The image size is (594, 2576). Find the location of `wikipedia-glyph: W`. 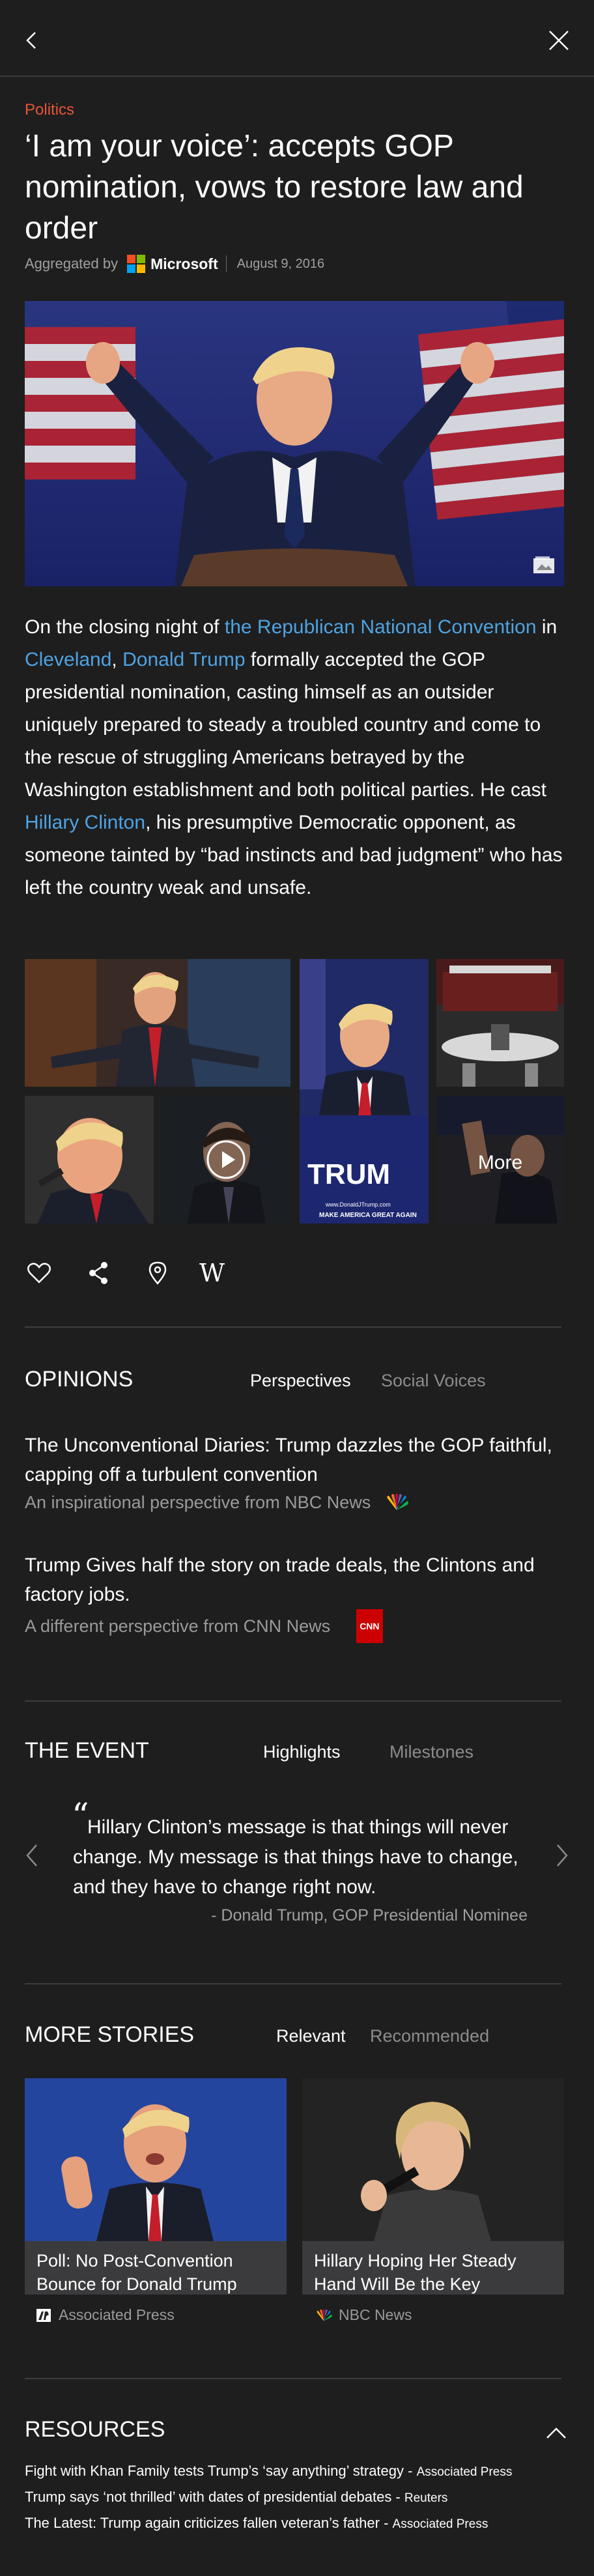

wikipedia-glyph: W is located at coordinates (212, 1273).